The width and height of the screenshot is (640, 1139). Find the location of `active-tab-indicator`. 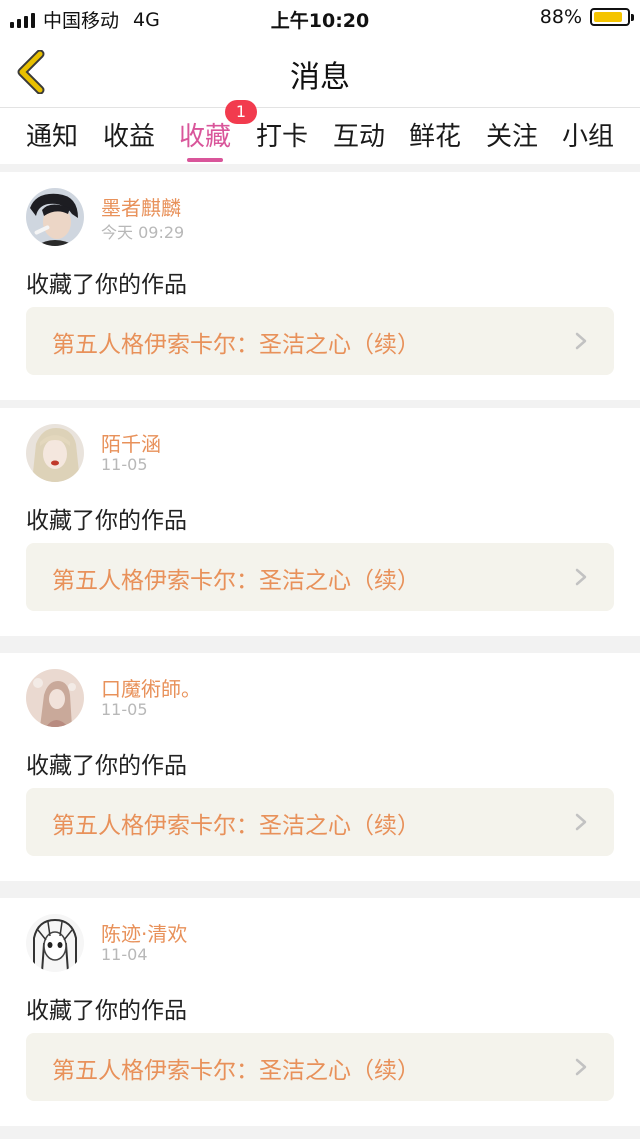

active-tab-indicator is located at coordinates (205, 160).